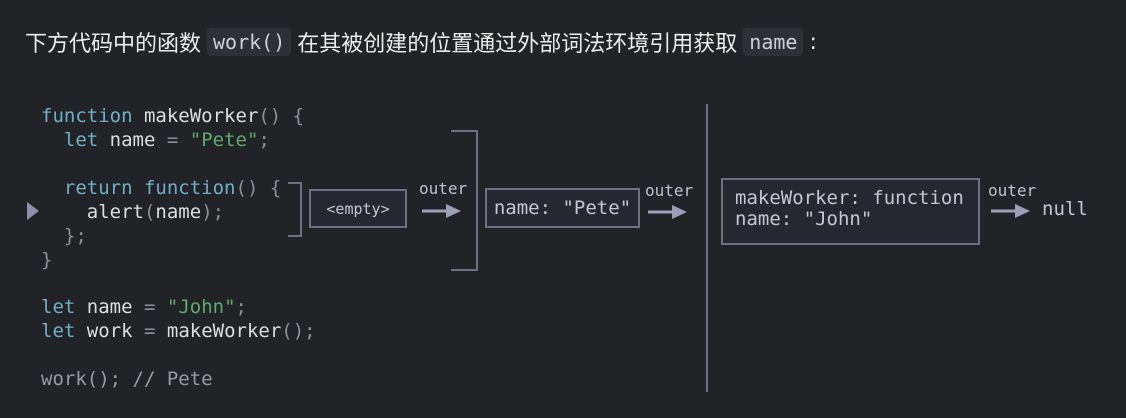 This screenshot has width=1126, height=418. Describe the element at coordinates (669, 190) in the screenshot. I see `outer-label-2: outer` at that location.